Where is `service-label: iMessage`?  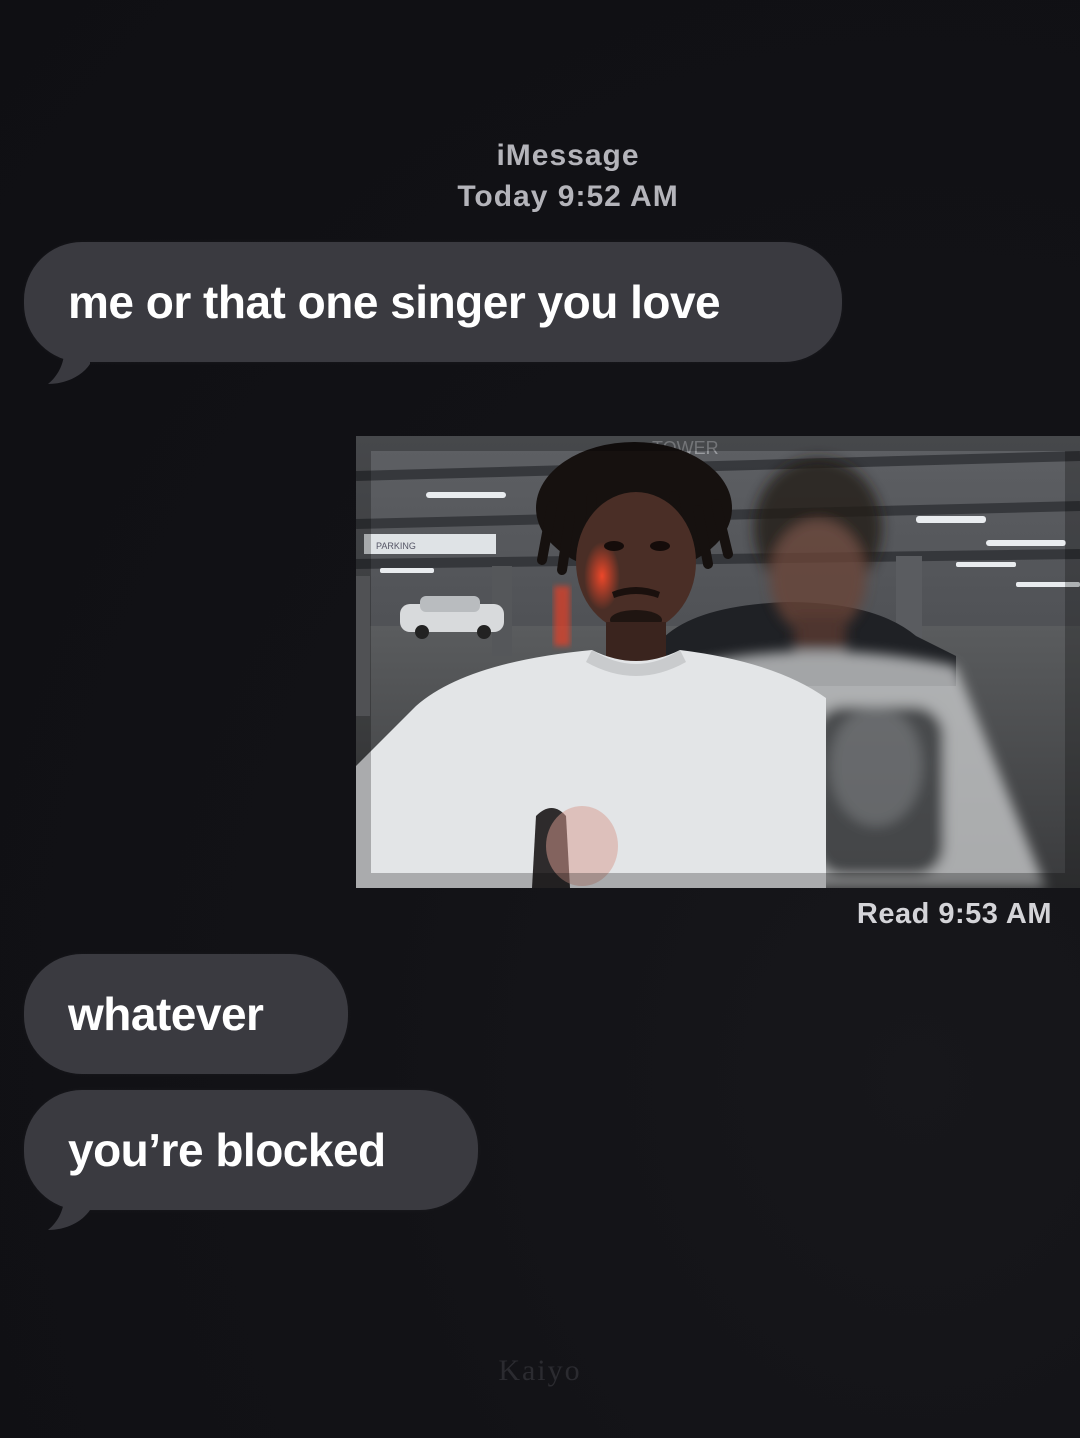 service-label: iMessage is located at coordinates (568, 155).